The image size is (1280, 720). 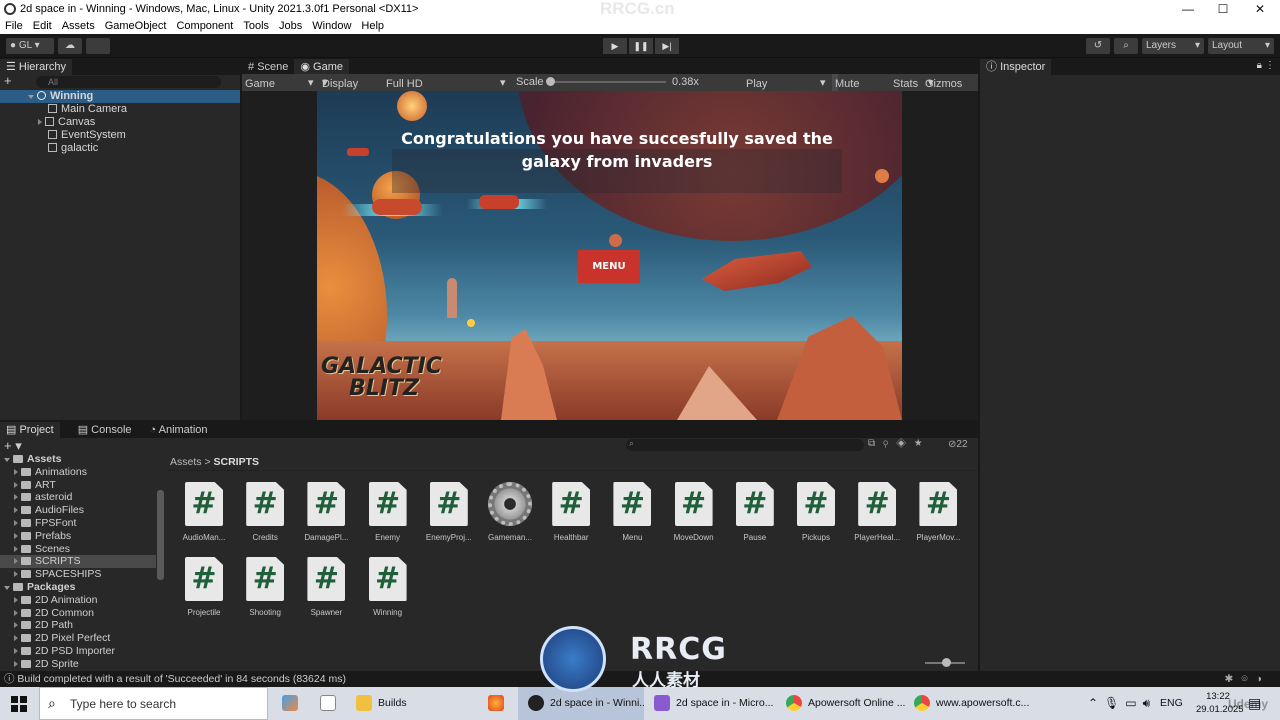 I want to click on asset-item: # Projectile, so click(x=204, y=587).